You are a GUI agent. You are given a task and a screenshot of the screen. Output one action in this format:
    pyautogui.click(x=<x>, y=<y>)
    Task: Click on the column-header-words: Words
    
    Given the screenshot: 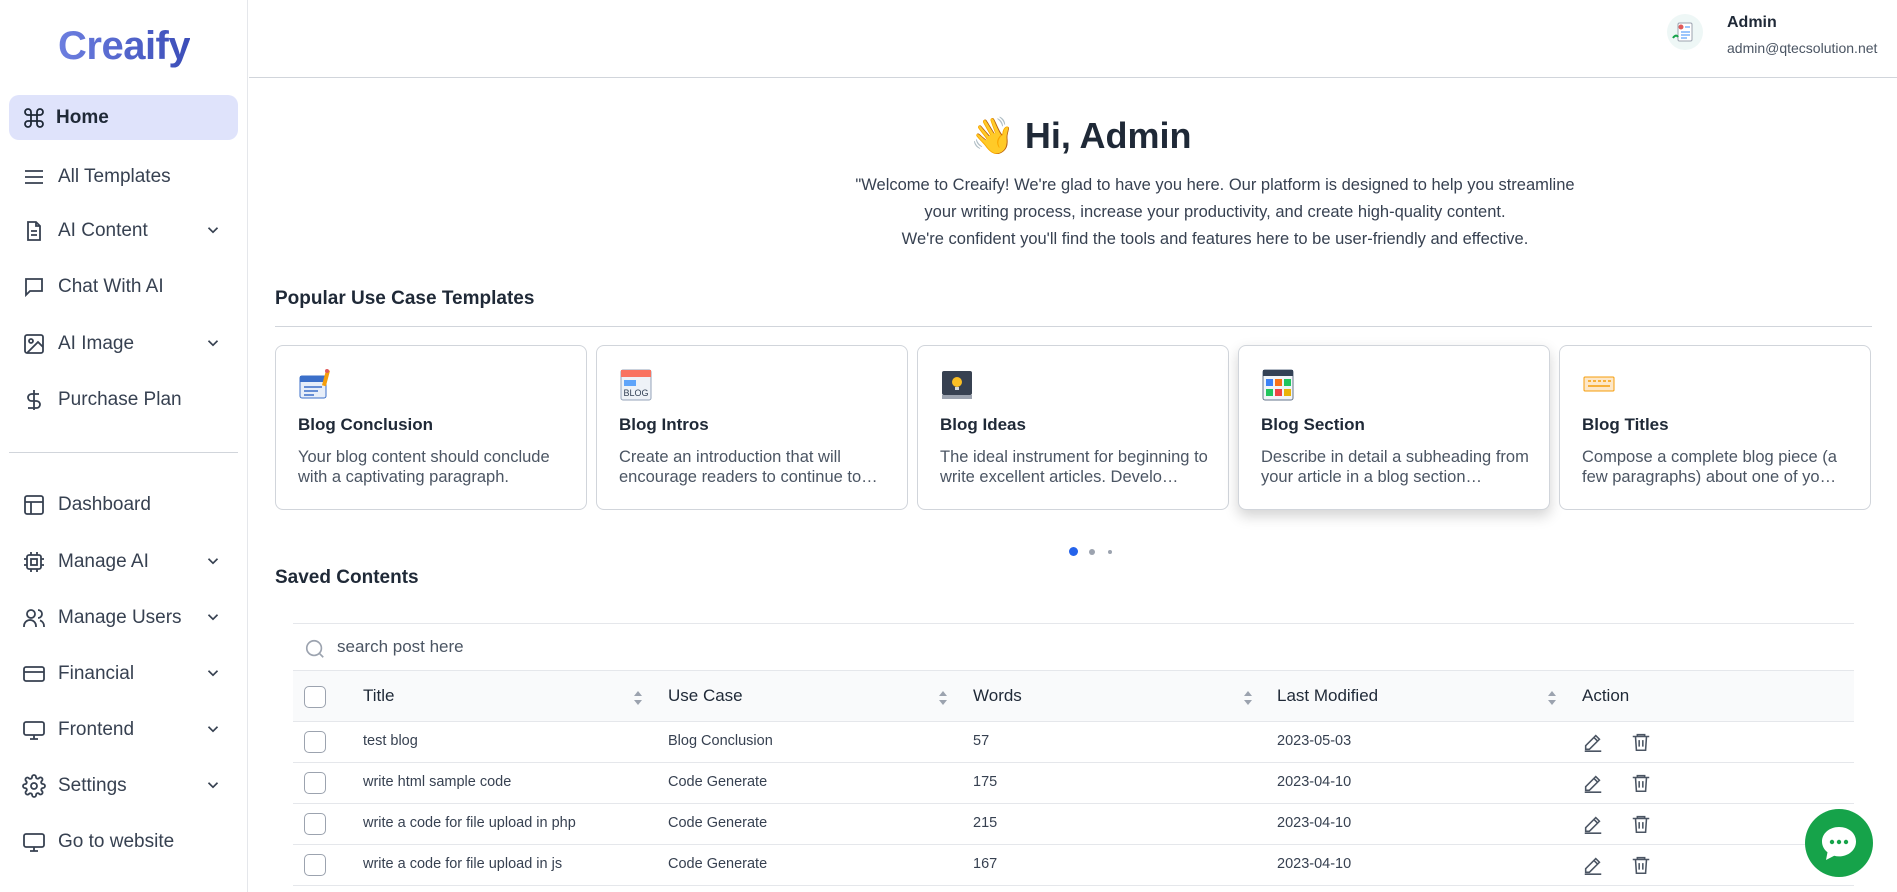 What is the action you would take?
    pyautogui.click(x=997, y=696)
    